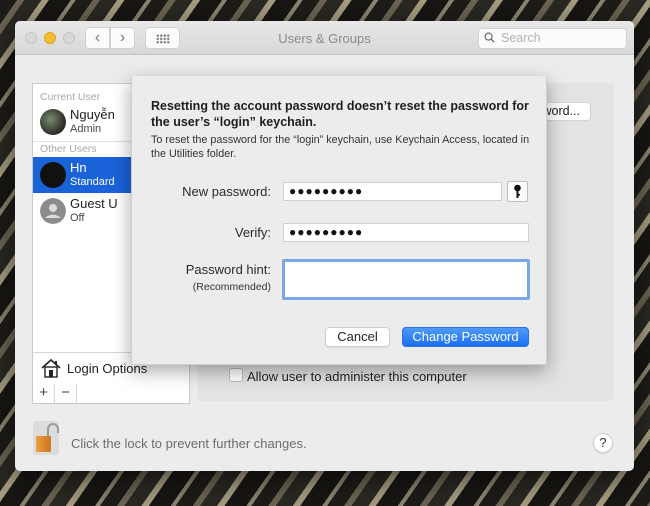  I want to click on allow-admin-label: Allow user to administer this computer, so click(357, 376).